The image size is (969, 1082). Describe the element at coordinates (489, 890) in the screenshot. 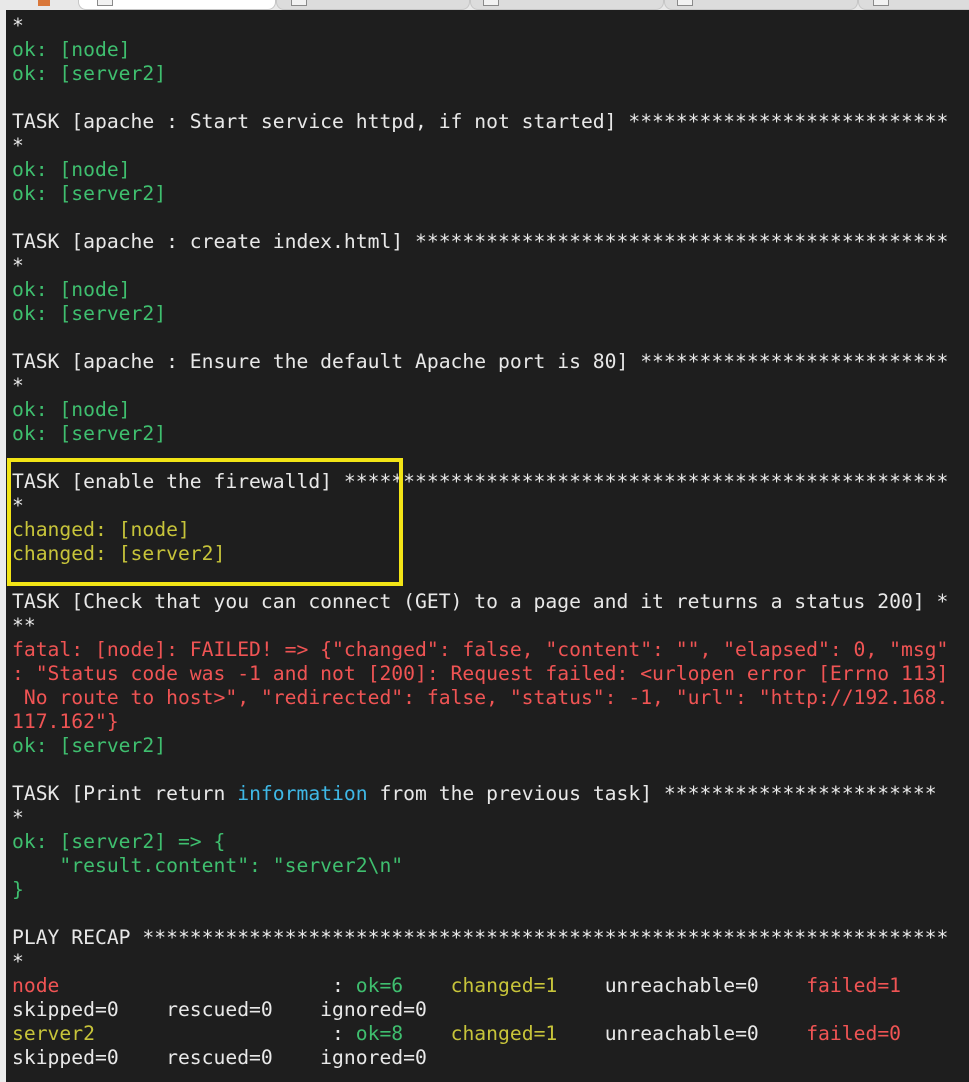

I see `terminal-line: }` at that location.